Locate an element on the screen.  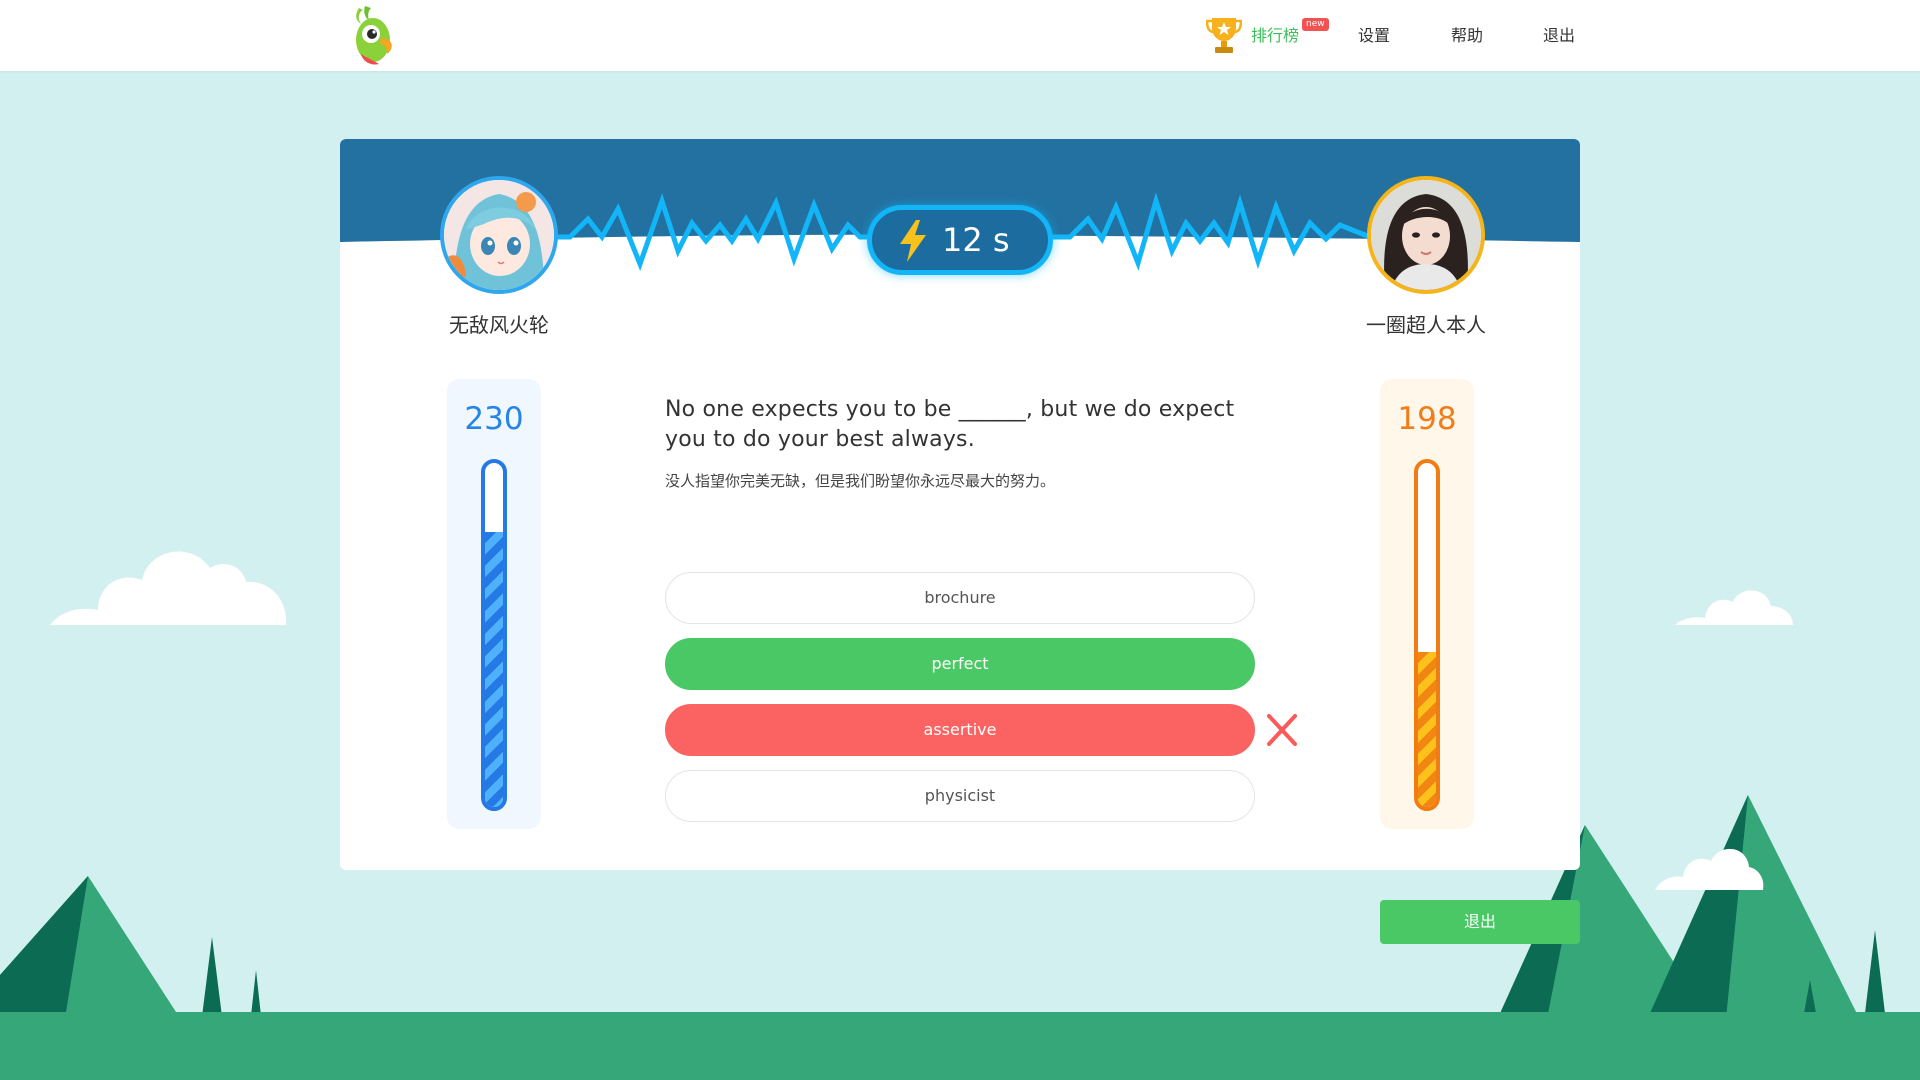
answer-option: brochure is located at coordinates (960, 598).